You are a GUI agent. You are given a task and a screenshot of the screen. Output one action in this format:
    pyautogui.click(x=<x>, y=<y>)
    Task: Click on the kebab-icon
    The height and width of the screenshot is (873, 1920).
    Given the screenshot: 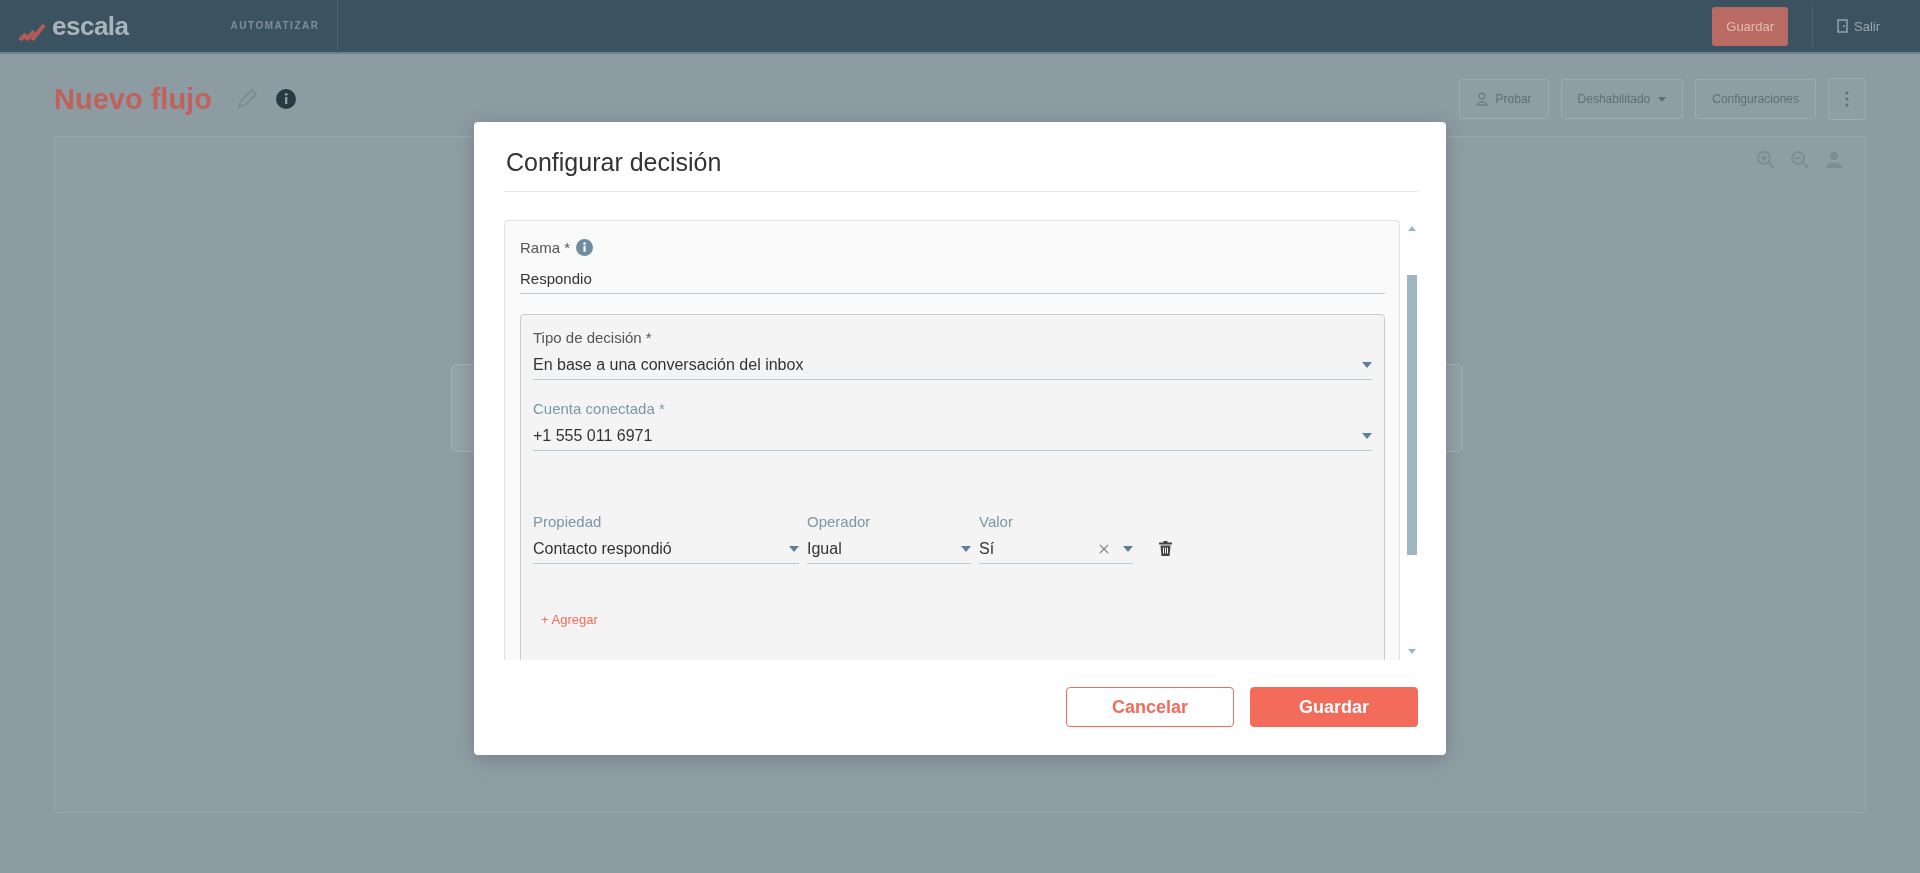 What is the action you would take?
    pyautogui.click(x=1847, y=99)
    